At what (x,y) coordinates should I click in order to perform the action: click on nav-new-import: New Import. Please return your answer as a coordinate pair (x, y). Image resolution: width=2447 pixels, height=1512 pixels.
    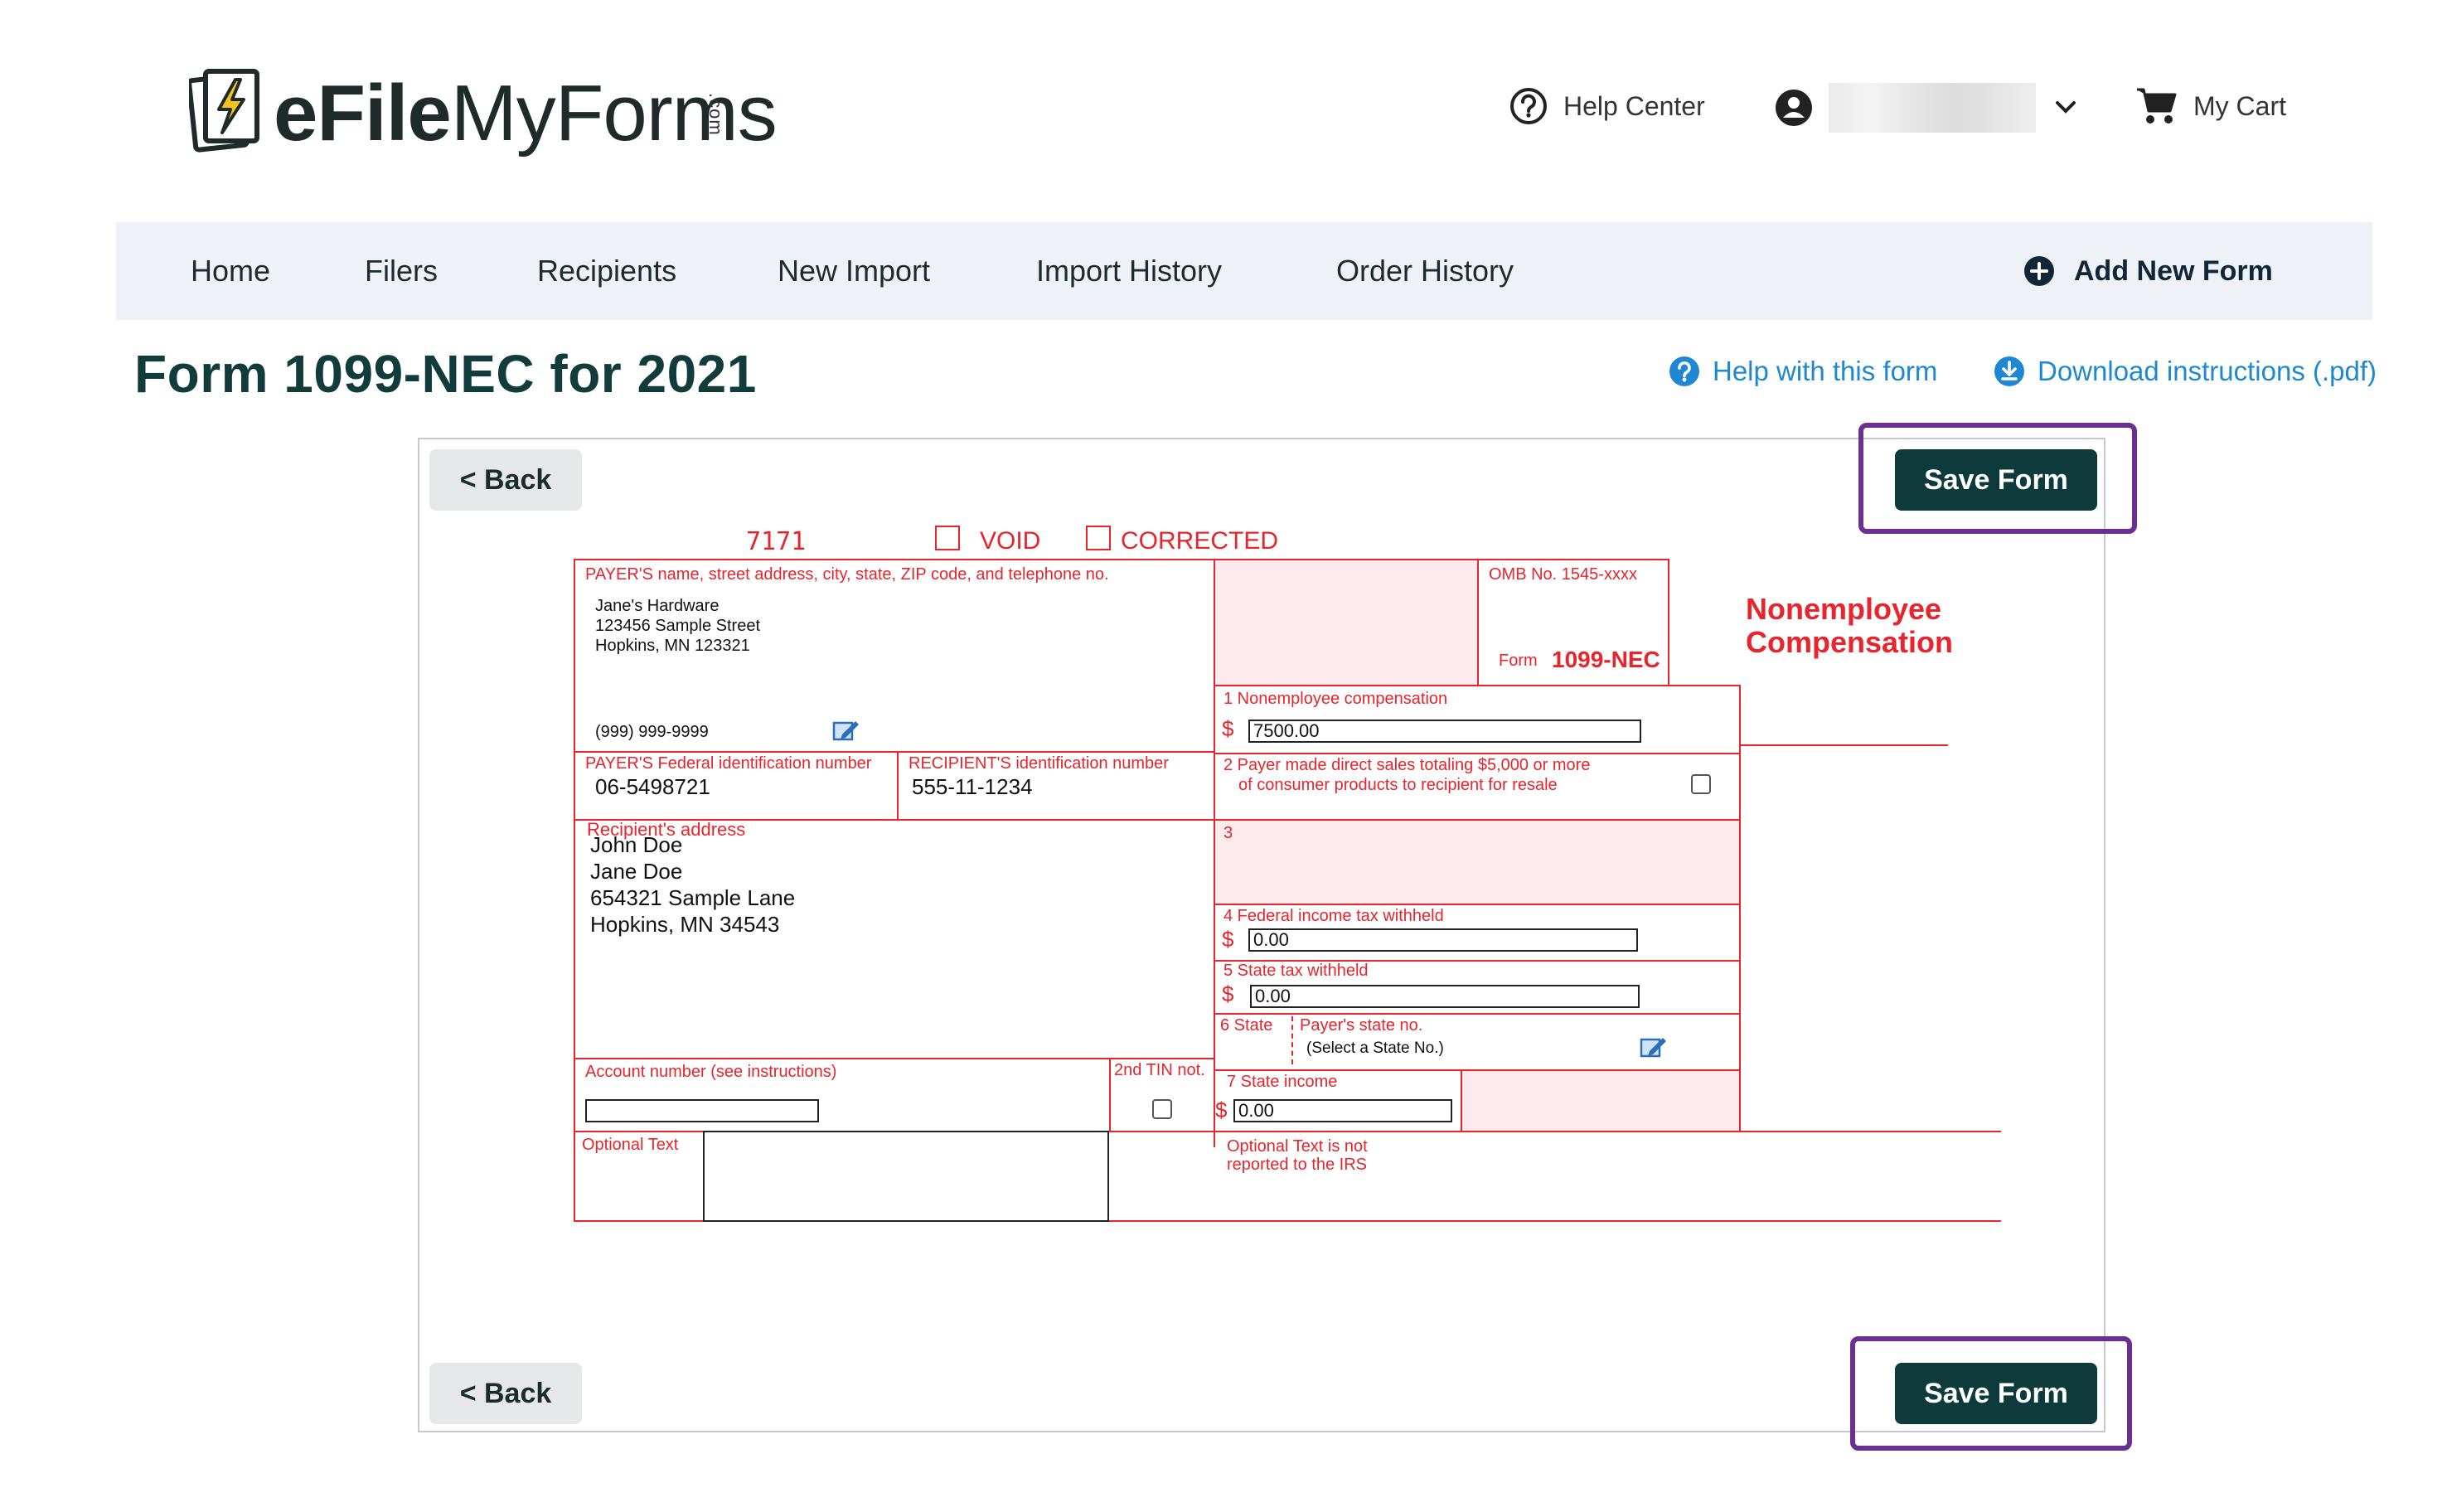
    Looking at the image, I should click on (854, 271).